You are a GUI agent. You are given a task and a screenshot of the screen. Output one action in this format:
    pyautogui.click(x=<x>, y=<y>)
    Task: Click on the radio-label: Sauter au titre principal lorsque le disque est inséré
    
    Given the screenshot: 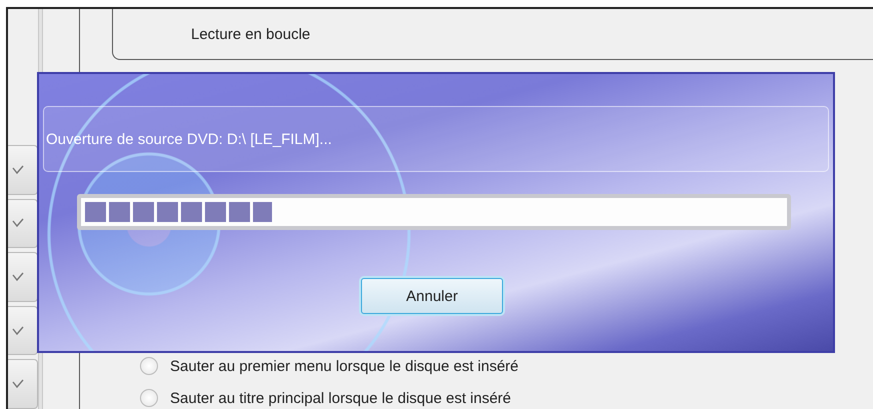 What is the action you would take?
    pyautogui.click(x=341, y=398)
    